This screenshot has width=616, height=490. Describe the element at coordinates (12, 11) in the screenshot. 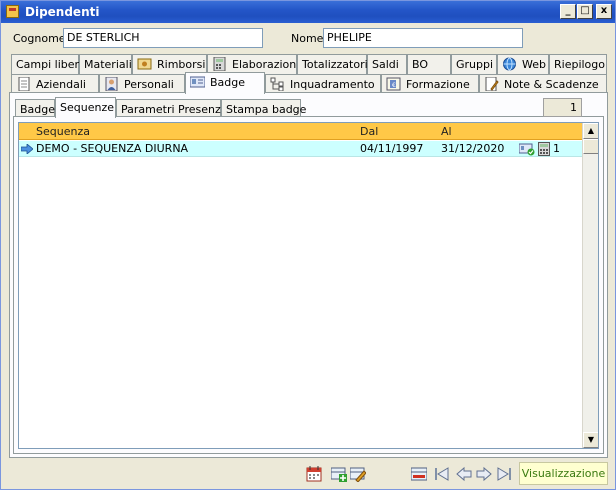

I see `app-icon` at that location.